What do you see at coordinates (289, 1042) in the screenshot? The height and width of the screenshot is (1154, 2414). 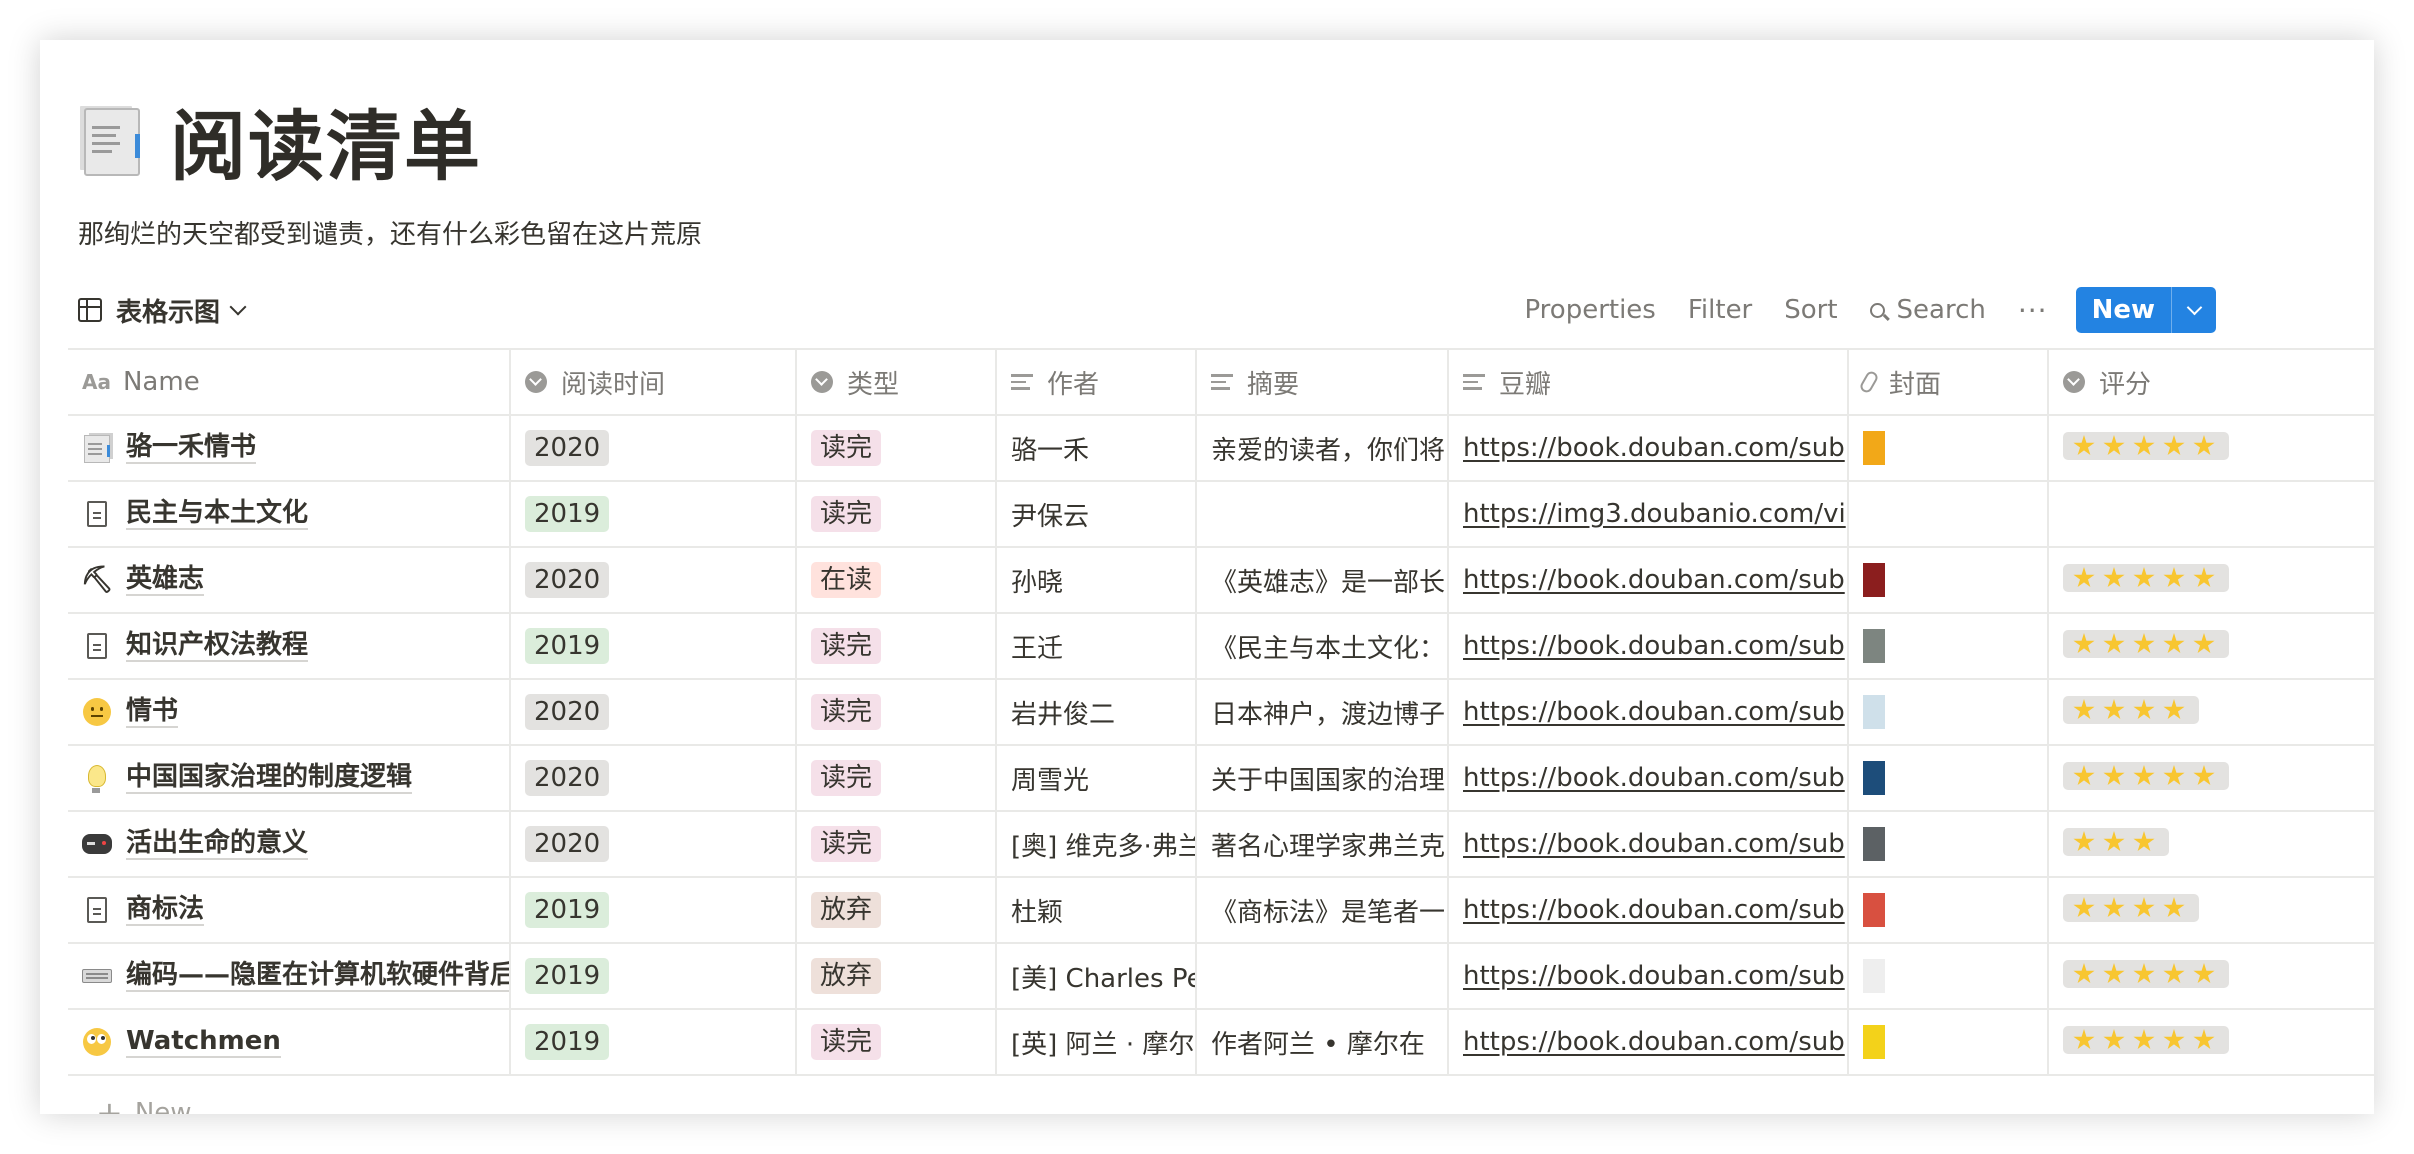 I see `cell-name: Watchmen` at bounding box center [289, 1042].